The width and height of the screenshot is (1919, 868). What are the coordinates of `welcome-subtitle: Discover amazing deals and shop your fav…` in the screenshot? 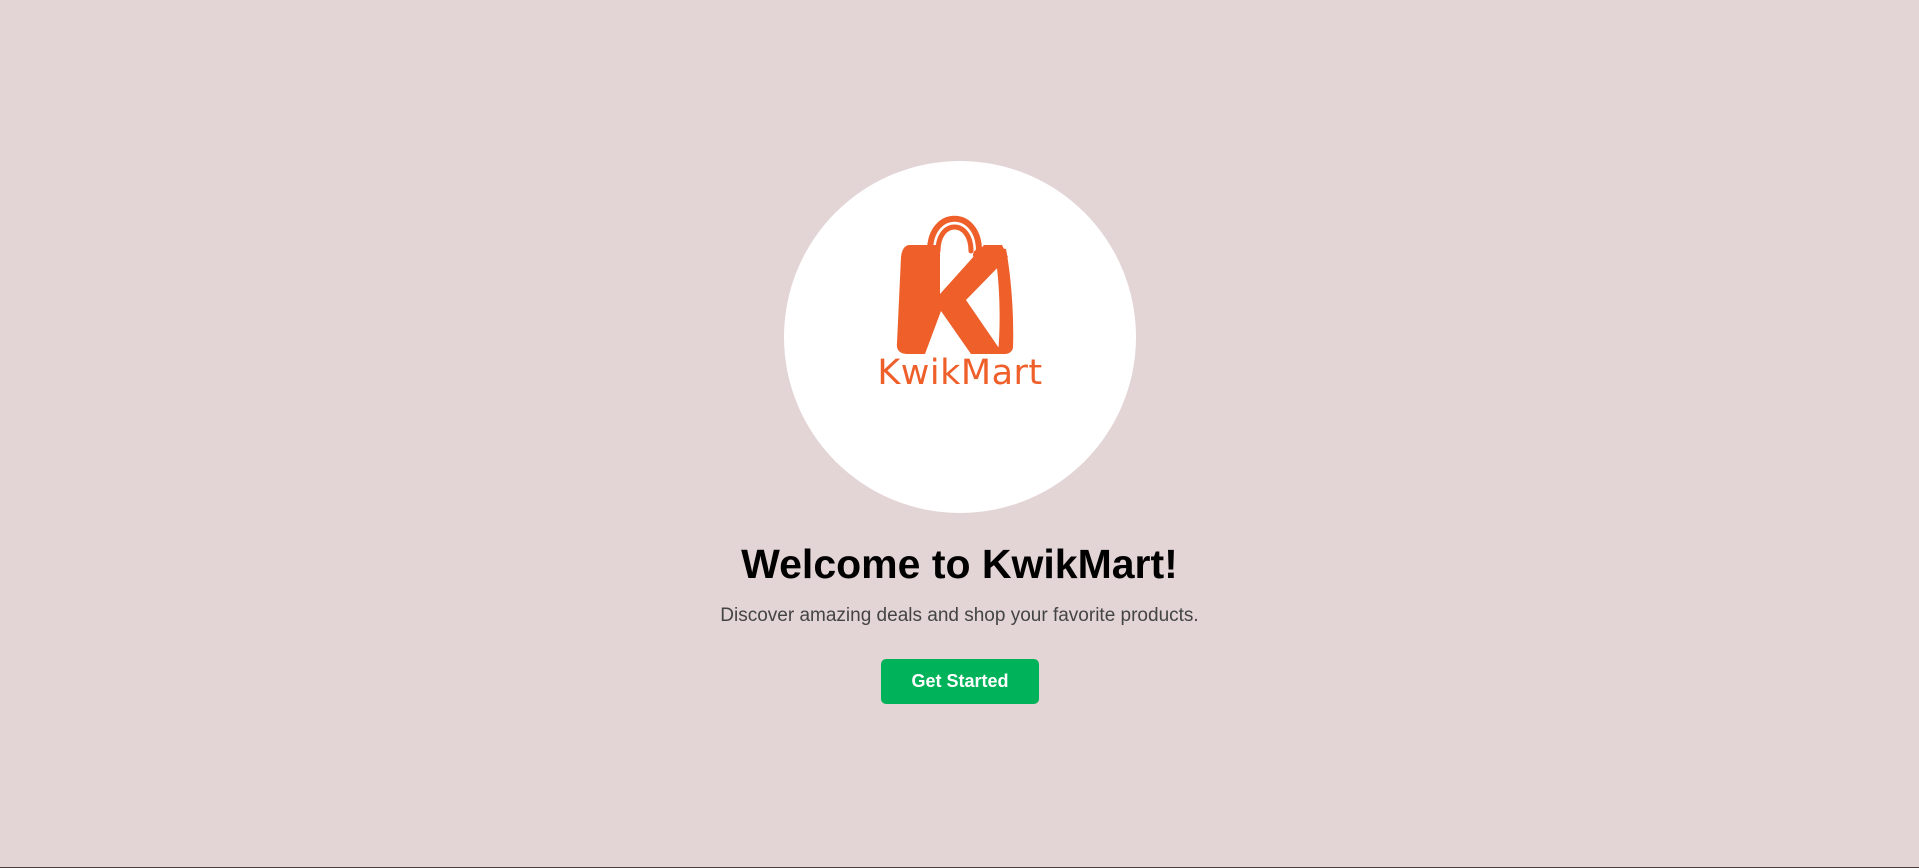 It's located at (959, 615).